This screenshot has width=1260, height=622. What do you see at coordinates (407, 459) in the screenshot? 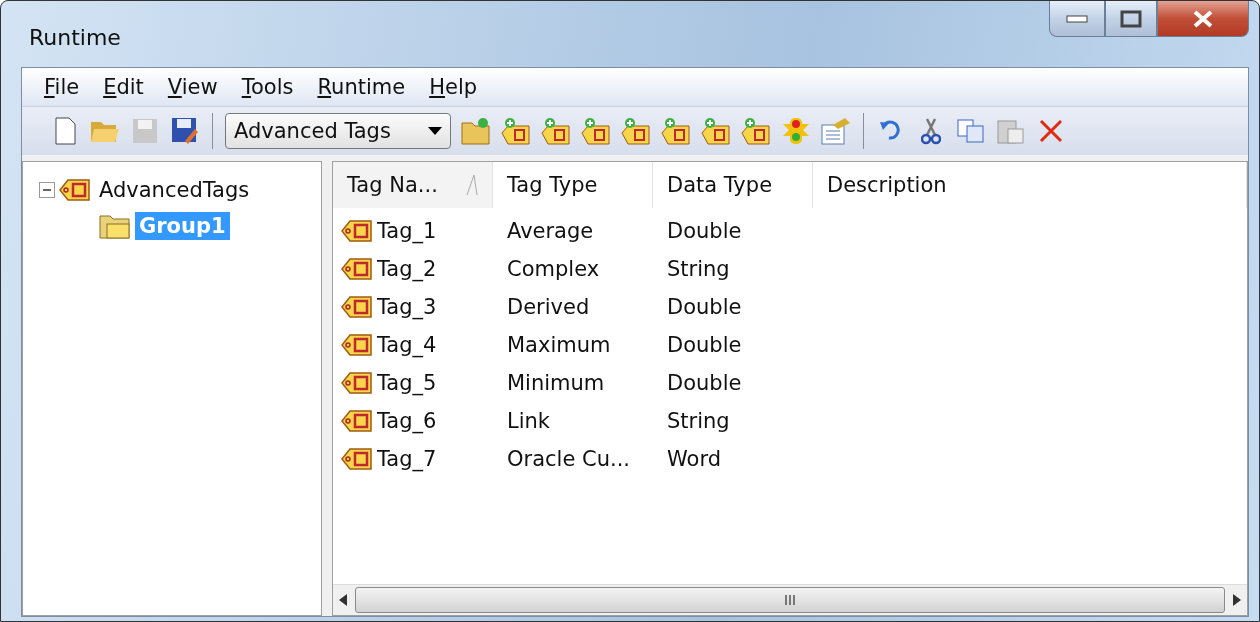
I see `table-cell: Tag_7` at bounding box center [407, 459].